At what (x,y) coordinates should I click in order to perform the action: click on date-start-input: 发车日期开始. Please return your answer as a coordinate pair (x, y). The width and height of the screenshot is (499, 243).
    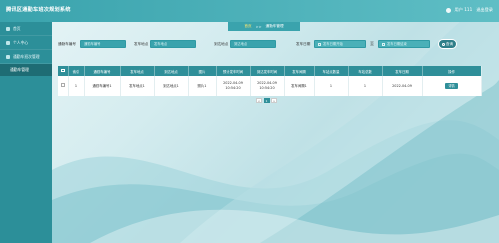
    Looking at the image, I should click on (340, 44).